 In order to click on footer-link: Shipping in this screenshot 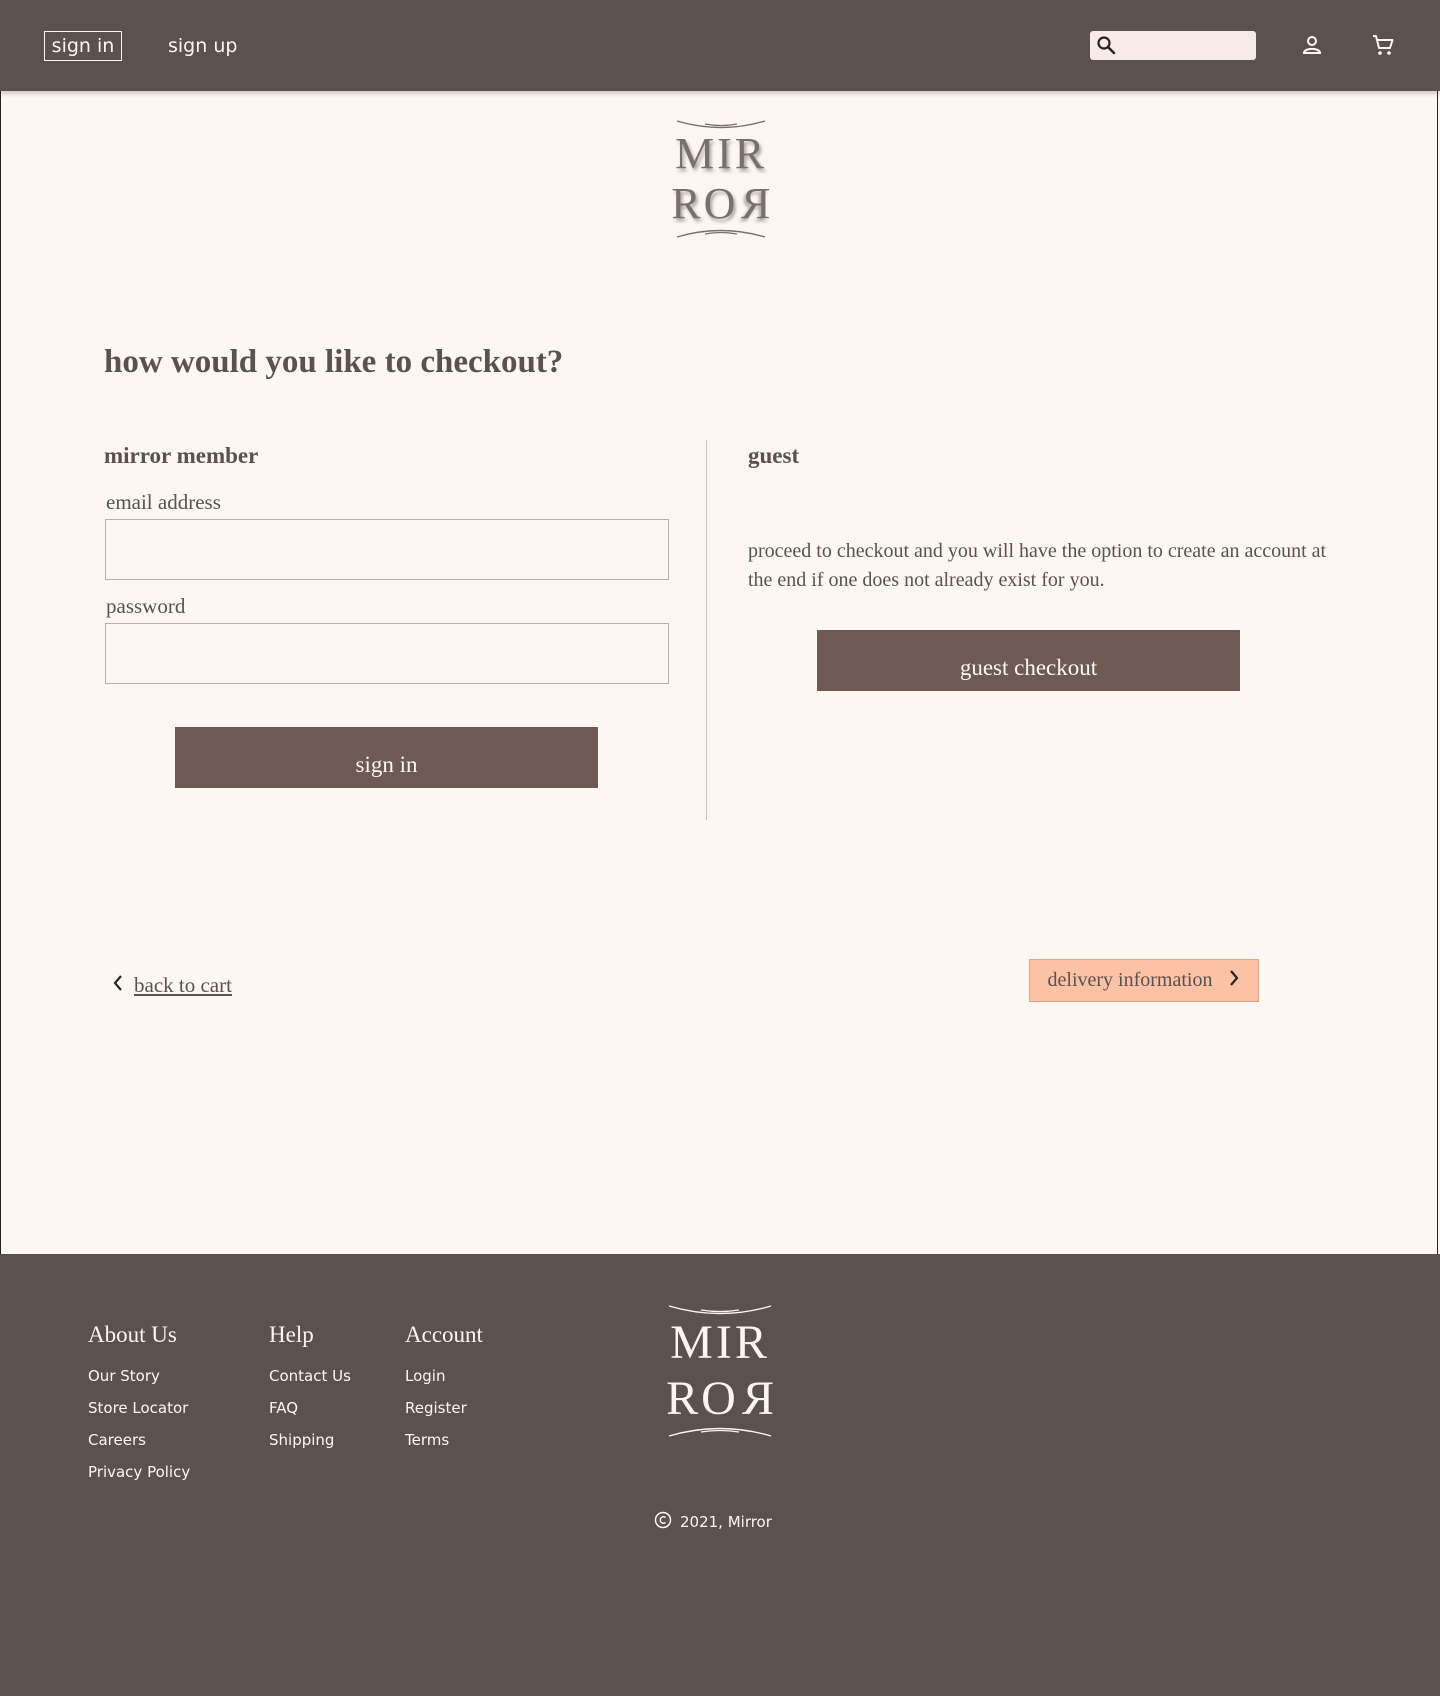, I will do `click(310, 1440)`.